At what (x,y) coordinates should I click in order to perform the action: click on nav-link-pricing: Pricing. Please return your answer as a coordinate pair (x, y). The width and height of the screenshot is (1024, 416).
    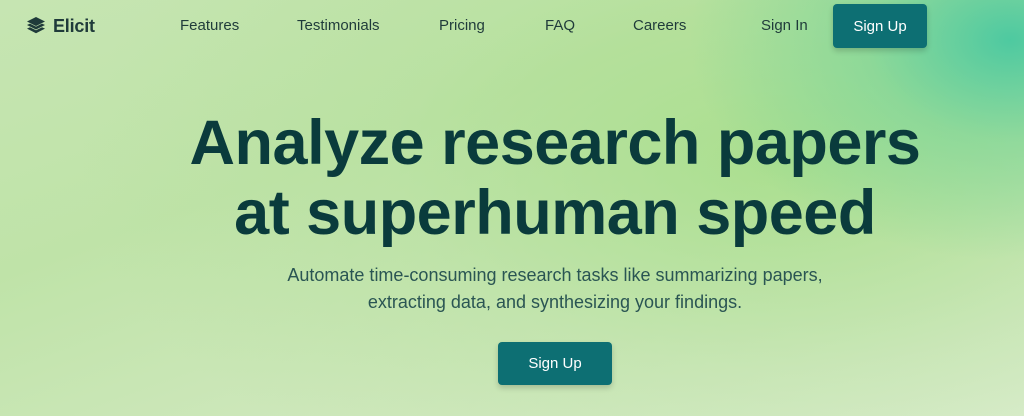
    Looking at the image, I should click on (462, 25).